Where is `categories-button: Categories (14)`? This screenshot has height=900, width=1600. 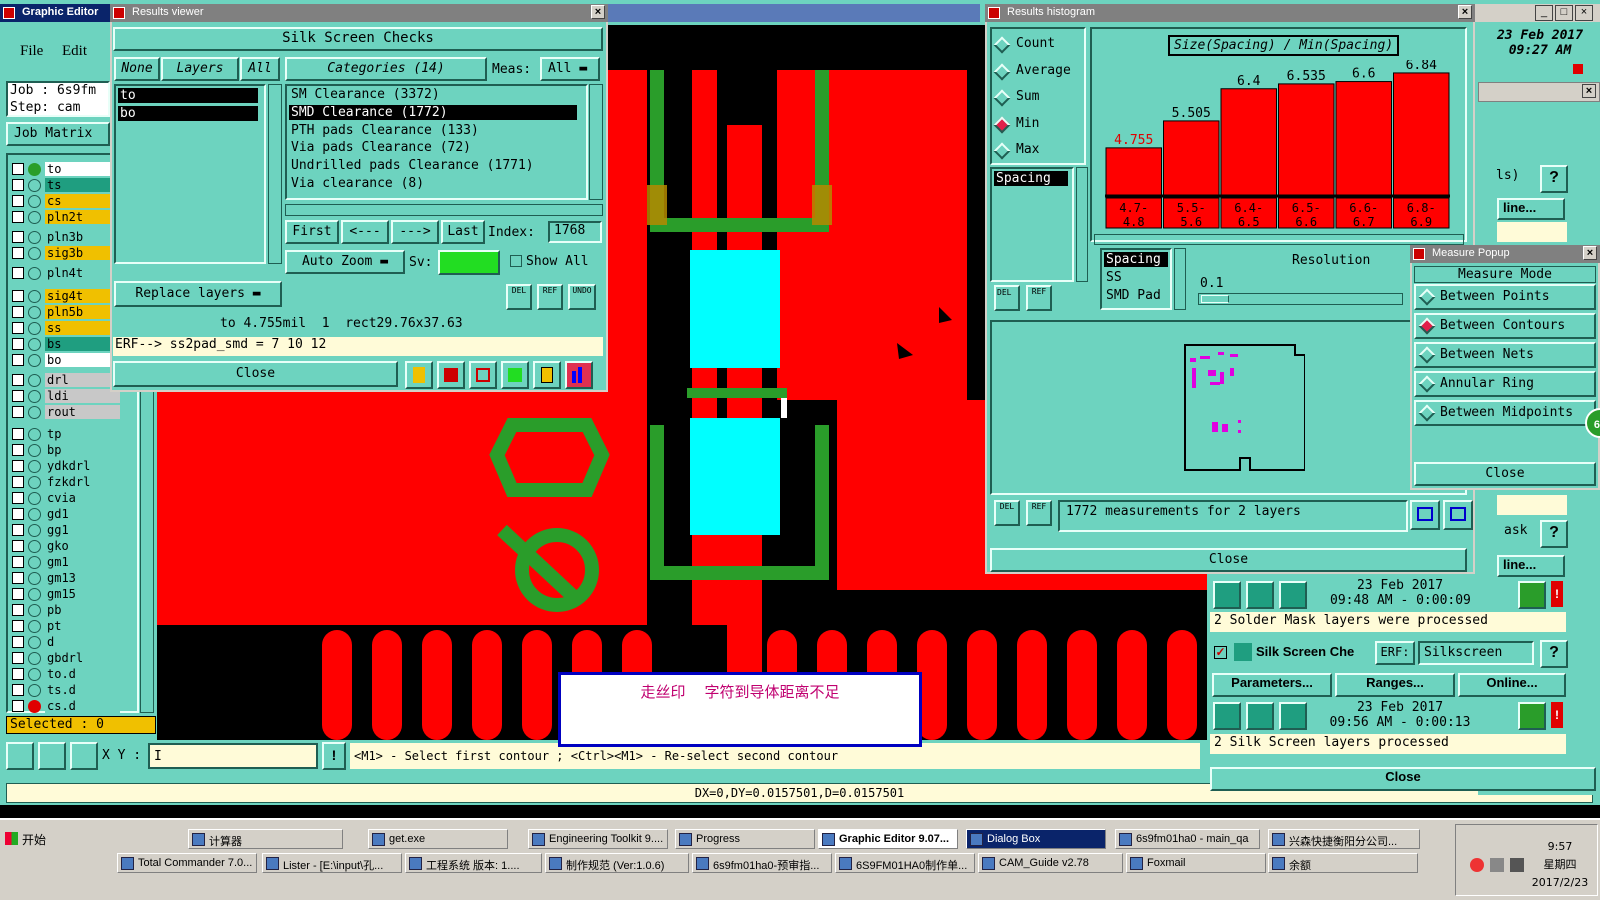 categories-button: Categories (14) is located at coordinates (386, 69).